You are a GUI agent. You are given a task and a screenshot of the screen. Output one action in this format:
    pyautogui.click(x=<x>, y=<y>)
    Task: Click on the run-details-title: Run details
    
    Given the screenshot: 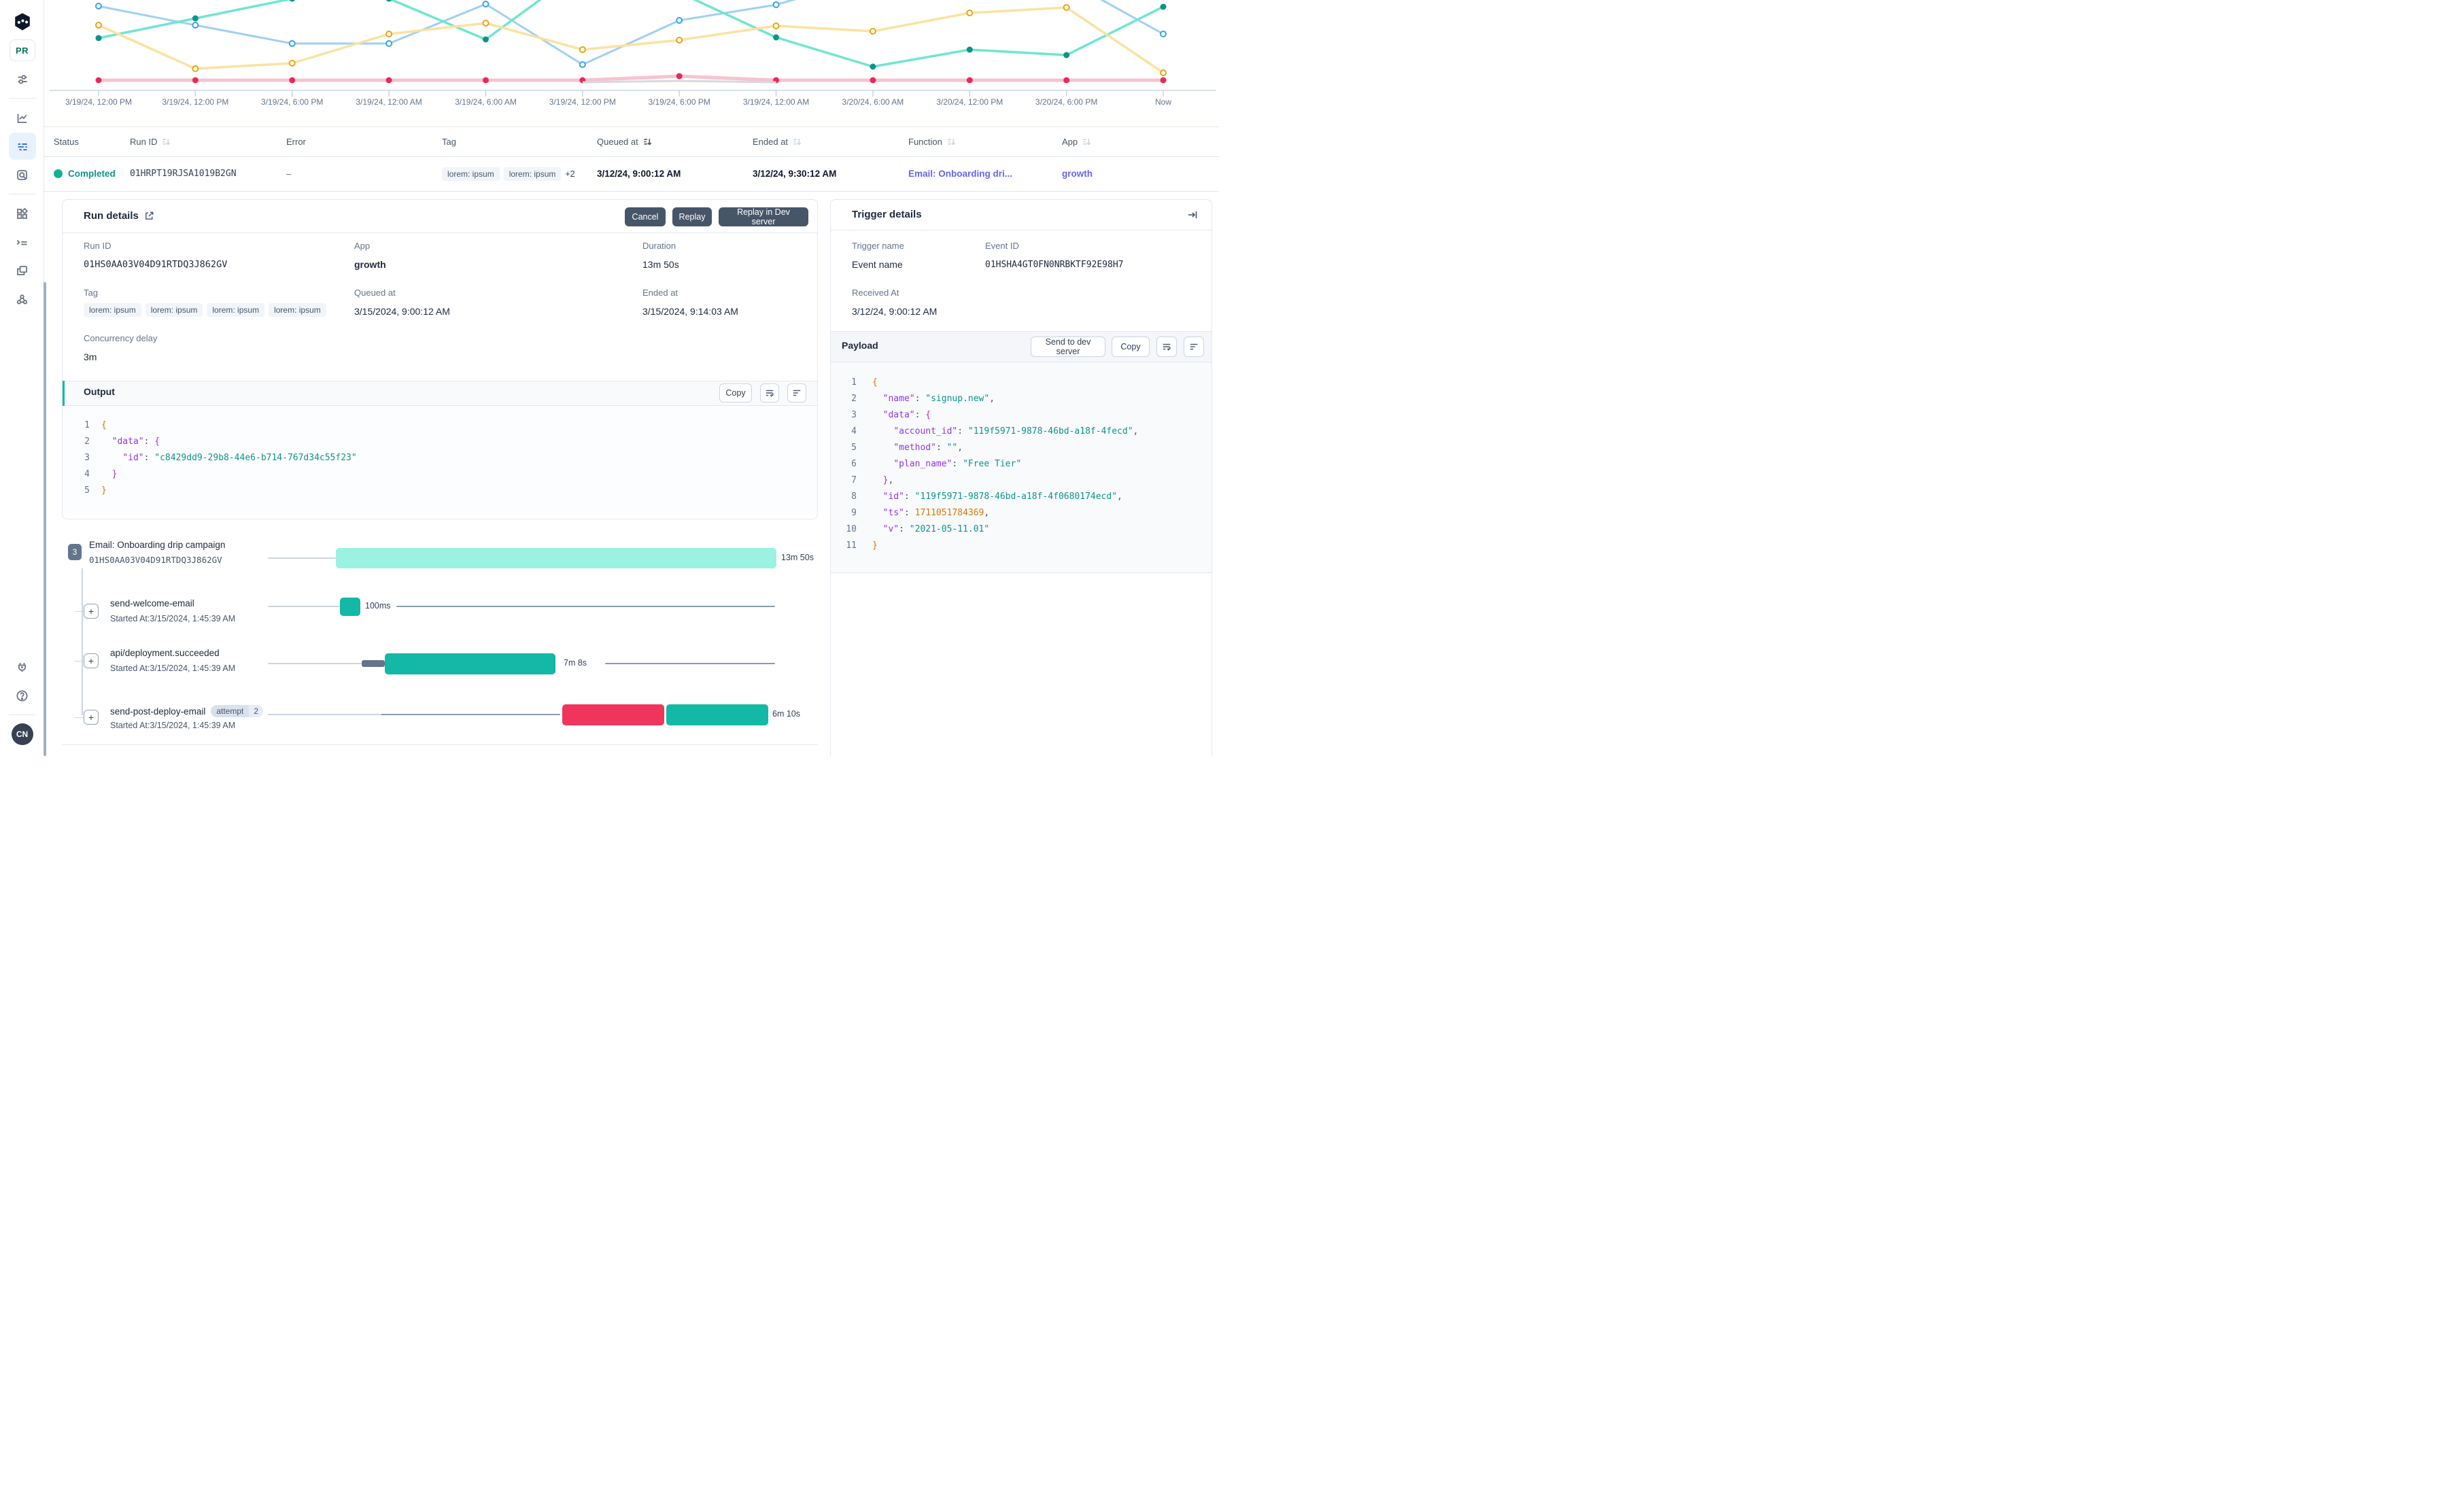 What is the action you would take?
    pyautogui.click(x=119, y=216)
    